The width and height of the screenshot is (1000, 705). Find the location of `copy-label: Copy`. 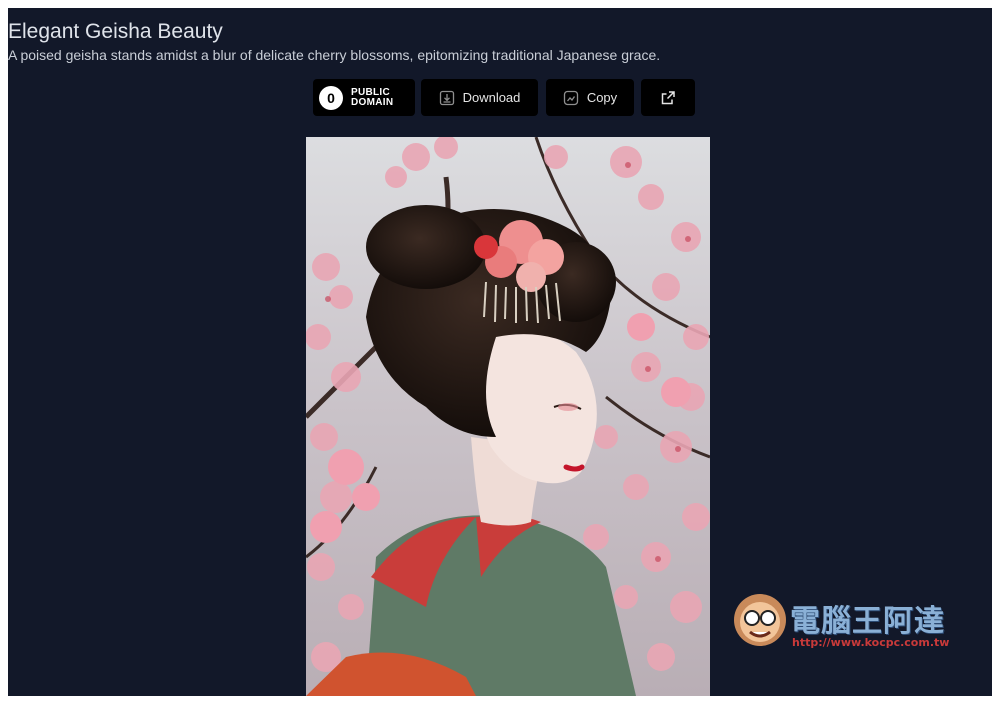

copy-label: Copy is located at coordinates (602, 97).